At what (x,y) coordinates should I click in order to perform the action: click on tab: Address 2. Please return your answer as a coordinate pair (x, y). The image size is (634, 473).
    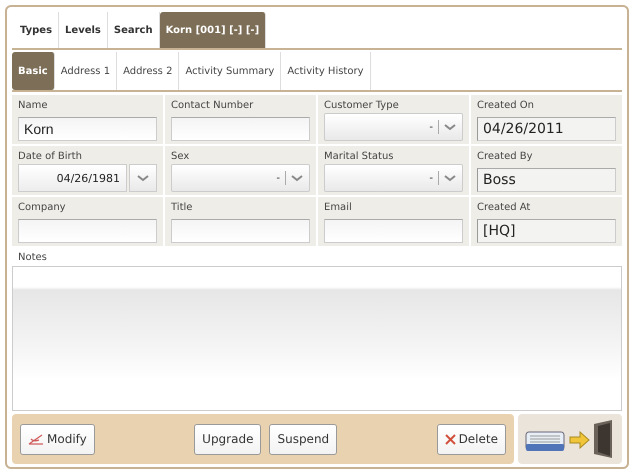
    Looking at the image, I should click on (148, 71).